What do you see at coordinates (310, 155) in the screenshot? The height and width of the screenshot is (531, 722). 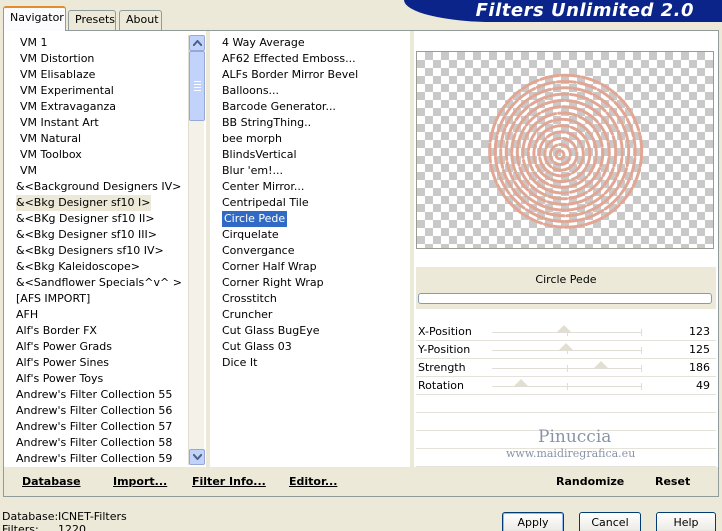 I see `filter-item: BlindsVertical` at bounding box center [310, 155].